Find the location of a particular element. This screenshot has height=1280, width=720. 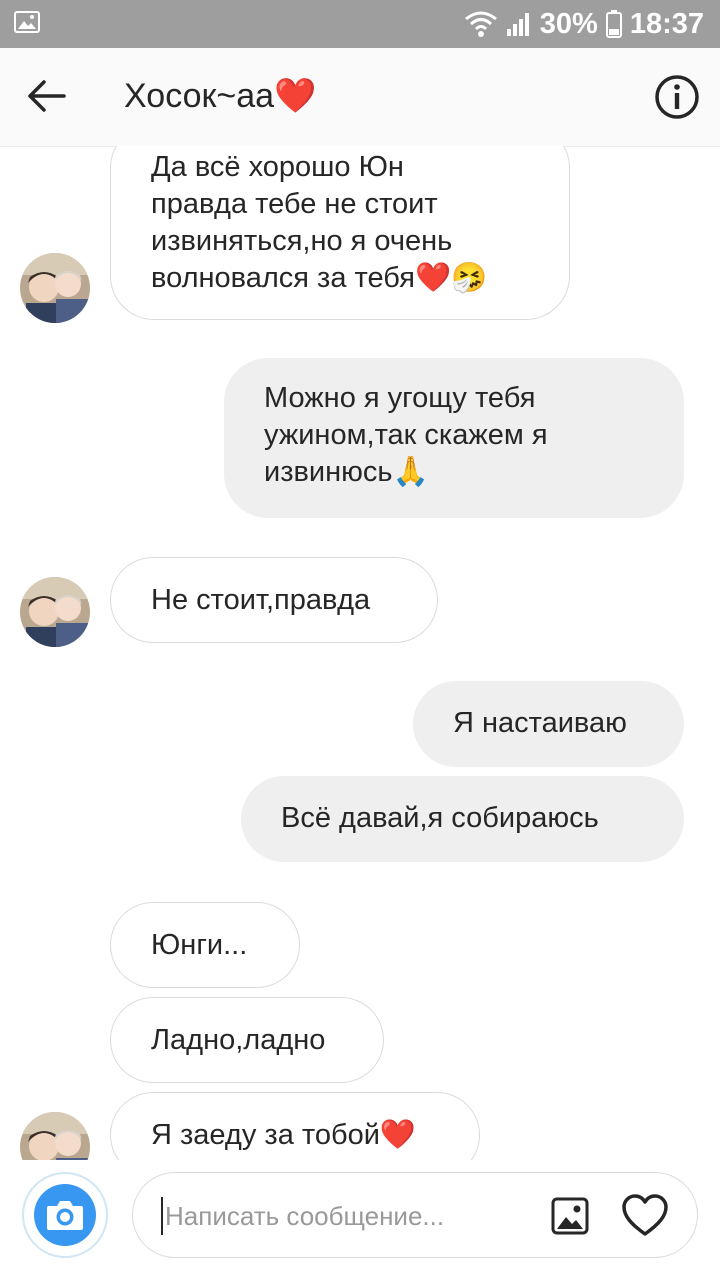

incoming-message: Ладно,ладно is located at coordinates (247, 1040).